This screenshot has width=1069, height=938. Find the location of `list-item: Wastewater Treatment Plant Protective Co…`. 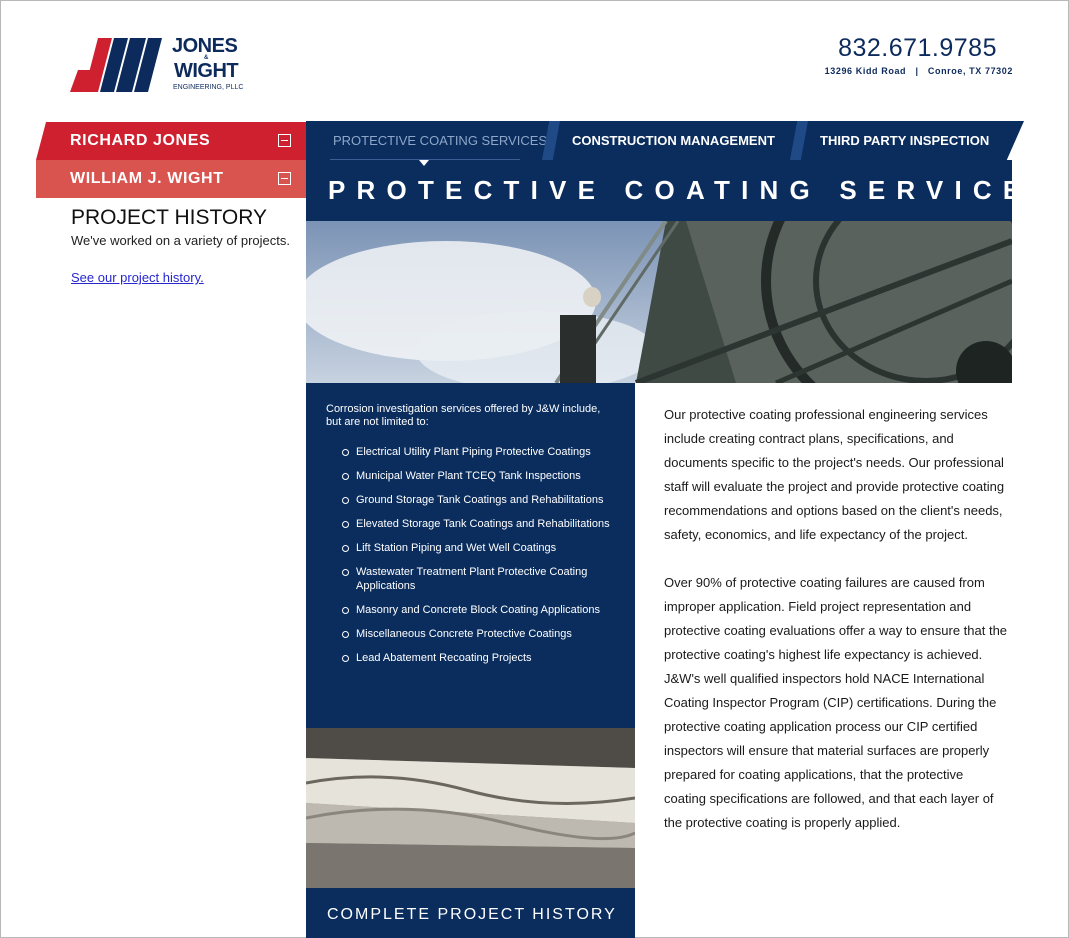

list-item: Wastewater Treatment Plant Protective Co… is located at coordinates (481, 579).